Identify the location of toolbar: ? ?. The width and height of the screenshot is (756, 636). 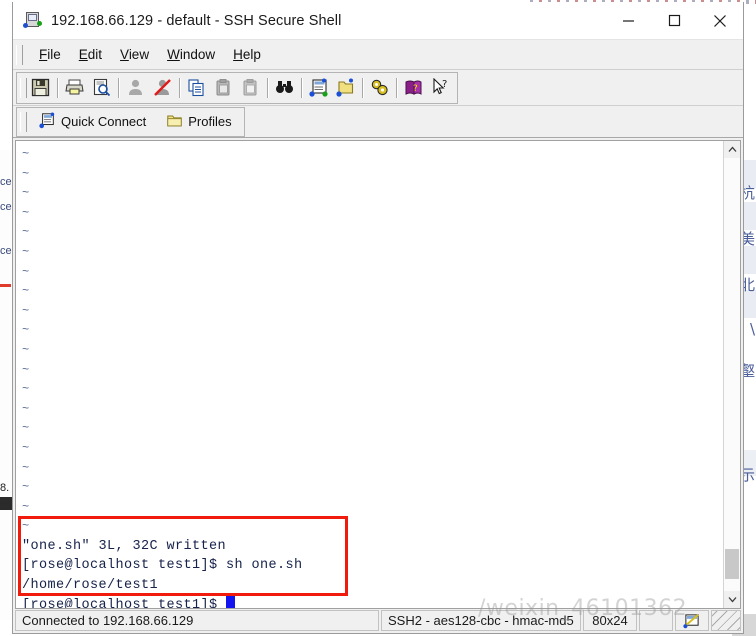
(378, 88).